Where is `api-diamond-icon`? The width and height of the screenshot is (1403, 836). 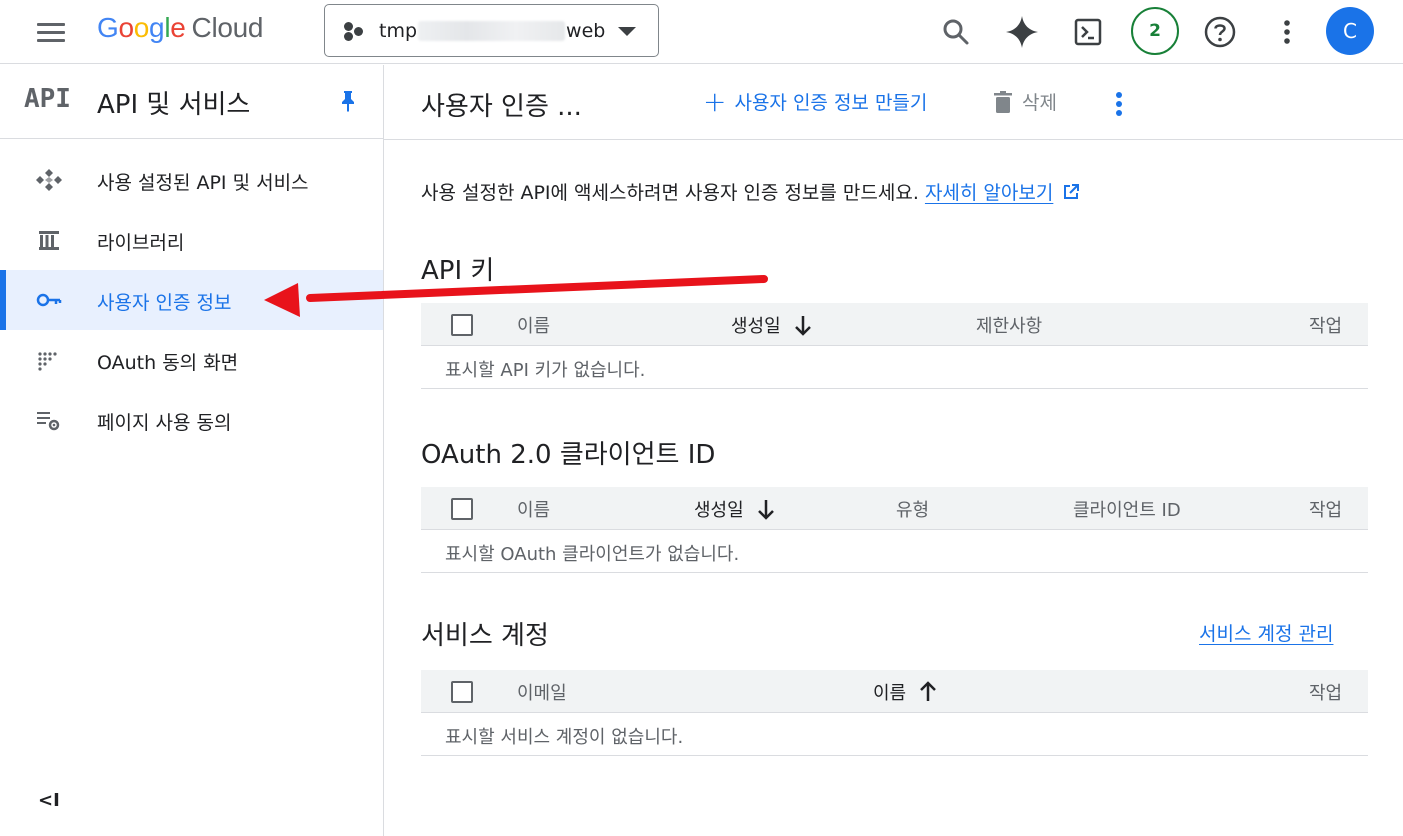
api-diamond-icon is located at coordinates (49, 180).